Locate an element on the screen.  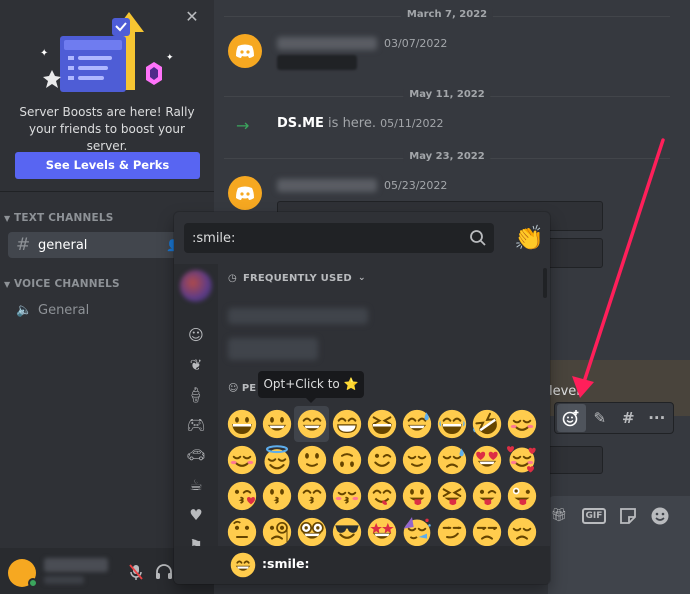
people-category-icon: ☺ is located at coordinates (196, 335).